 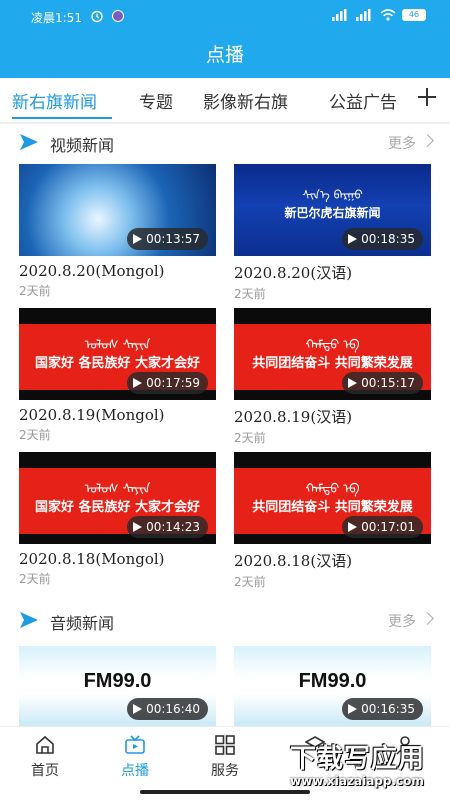 I want to click on video-title: 2020.8.18(Mongol), so click(x=92, y=559).